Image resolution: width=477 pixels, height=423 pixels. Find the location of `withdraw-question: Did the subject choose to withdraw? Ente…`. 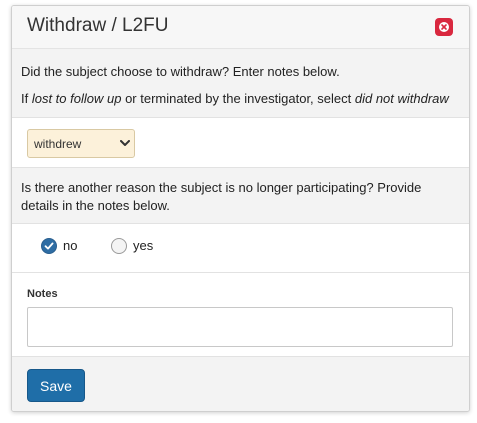

withdraw-question: Did the subject choose to withdraw? Ente… is located at coordinates (180, 71).